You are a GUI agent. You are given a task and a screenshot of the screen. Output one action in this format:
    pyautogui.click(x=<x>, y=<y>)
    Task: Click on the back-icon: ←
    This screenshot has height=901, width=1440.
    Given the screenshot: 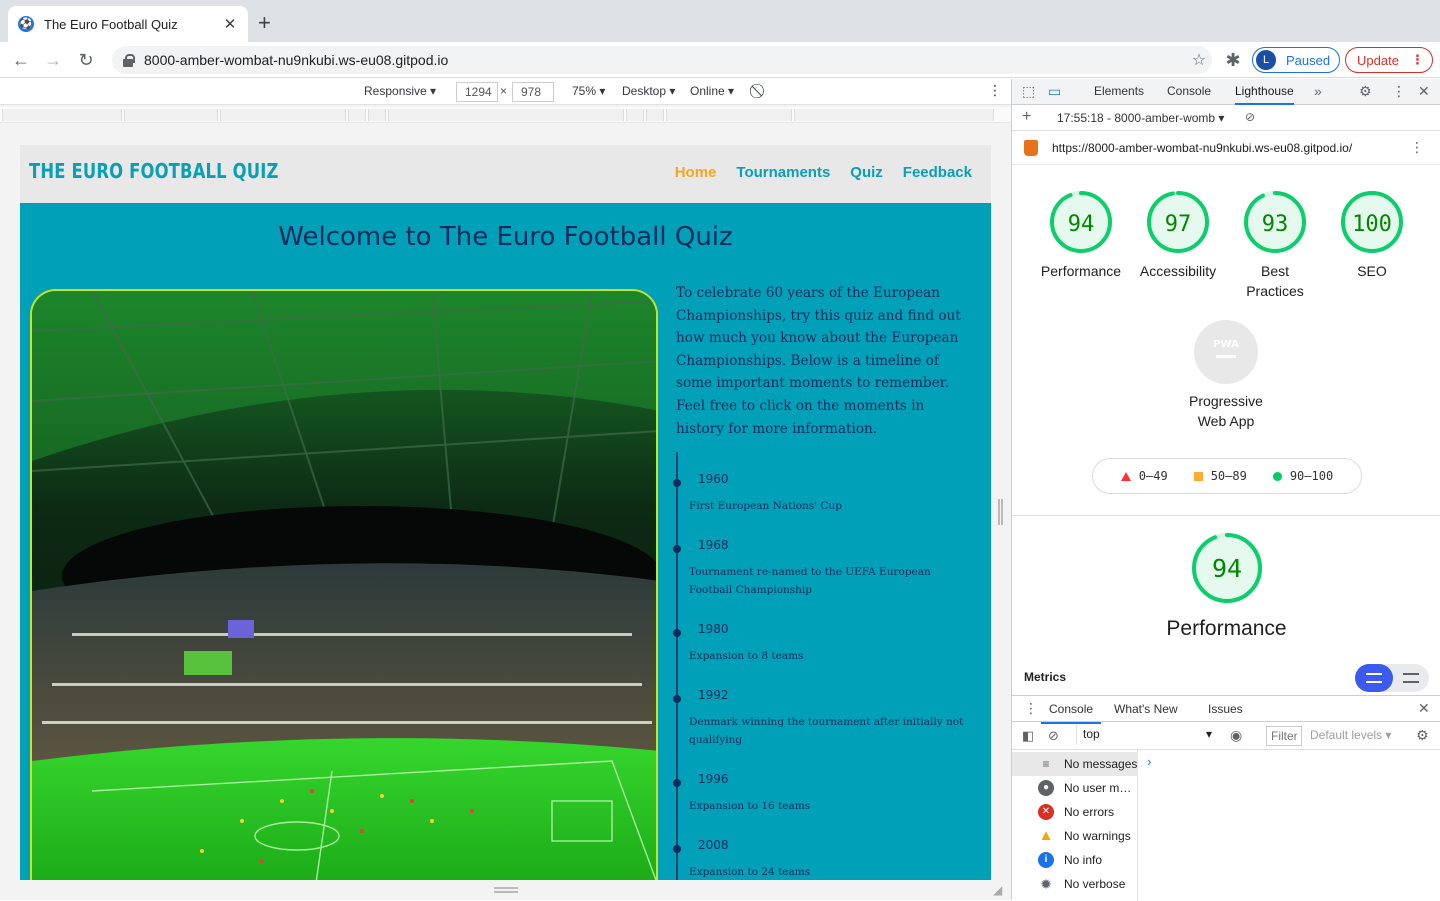 What is the action you would take?
    pyautogui.click(x=21, y=60)
    